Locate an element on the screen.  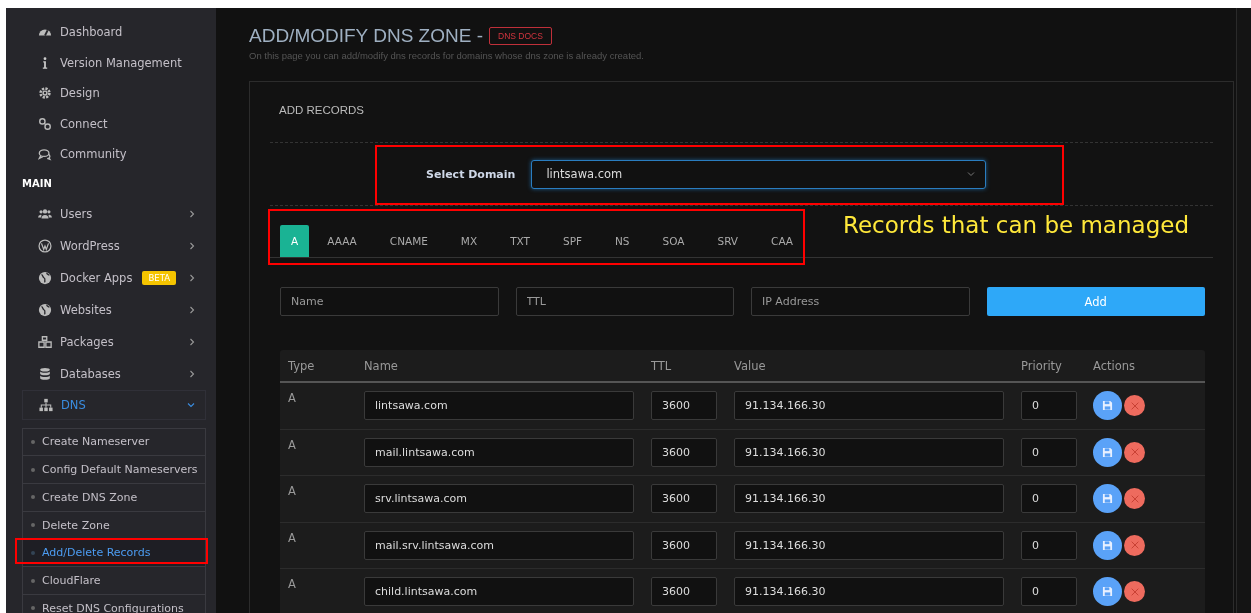
sidebar-item: DNS is located at coordinates (114, 404).